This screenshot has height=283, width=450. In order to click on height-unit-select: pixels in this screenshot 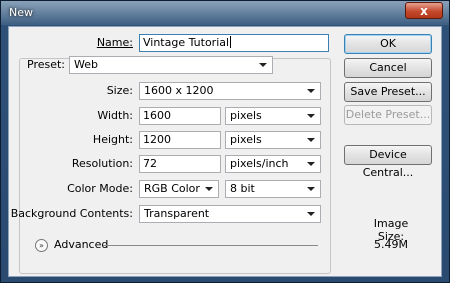, I will do `click(273, 140)`.